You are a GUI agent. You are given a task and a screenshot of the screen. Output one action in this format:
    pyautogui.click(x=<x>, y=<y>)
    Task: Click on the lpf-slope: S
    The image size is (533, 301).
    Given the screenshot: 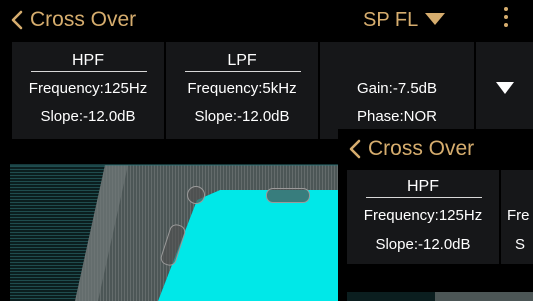 What is the action you would take?
    pyautogui.click(x=520, y=244)
    